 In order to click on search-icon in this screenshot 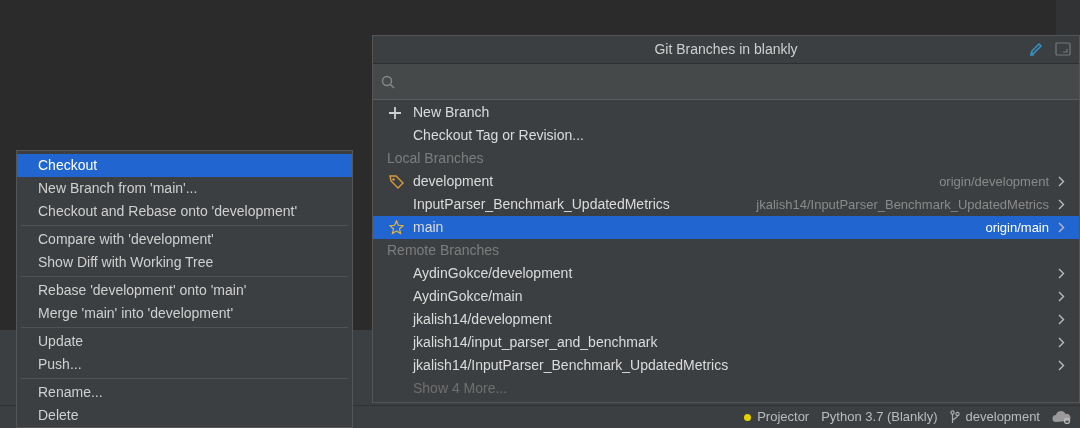, I will do `click(388, 81)`.